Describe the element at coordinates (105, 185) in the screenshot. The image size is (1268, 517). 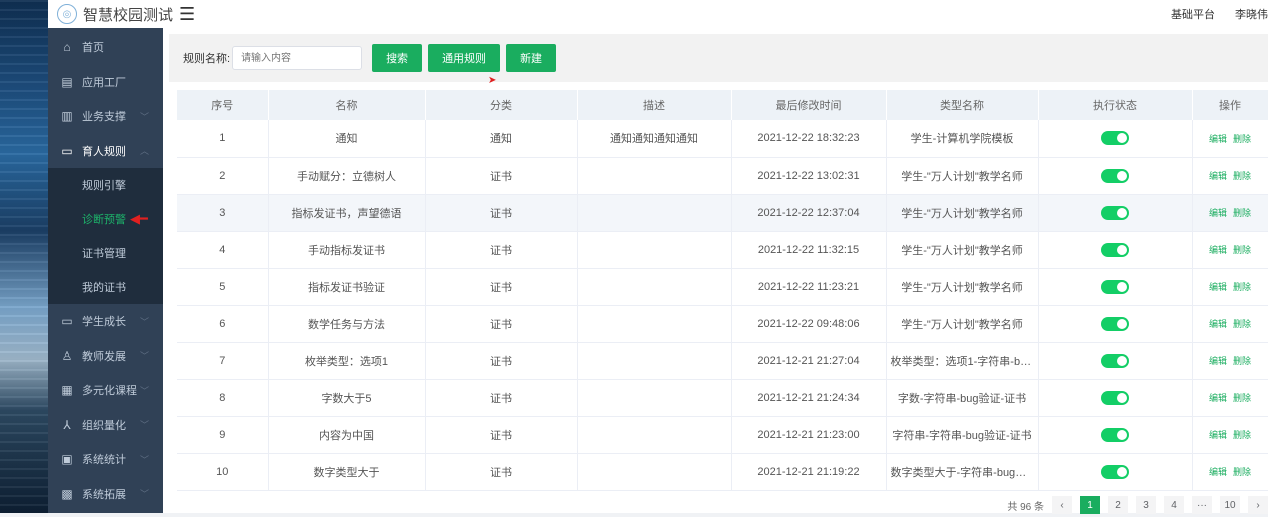
I see `sidebar-subitem-rule-engine: 规则引擎` at that location.